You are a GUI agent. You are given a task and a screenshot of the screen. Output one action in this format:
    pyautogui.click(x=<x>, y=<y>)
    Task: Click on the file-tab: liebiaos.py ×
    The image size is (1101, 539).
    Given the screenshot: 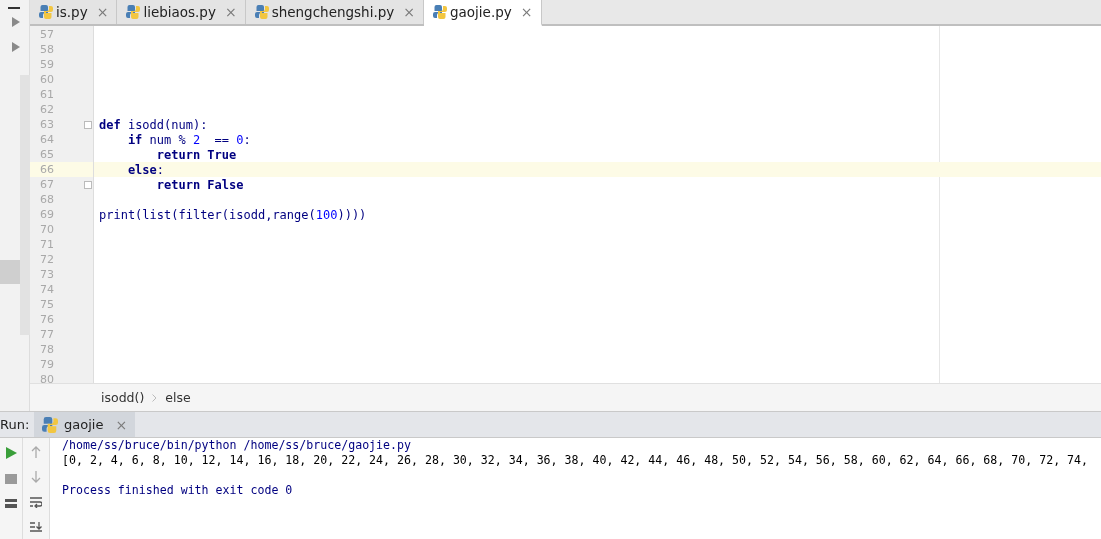 What is the action you would take?
    pyautogui.click(x=181, y=12)
    